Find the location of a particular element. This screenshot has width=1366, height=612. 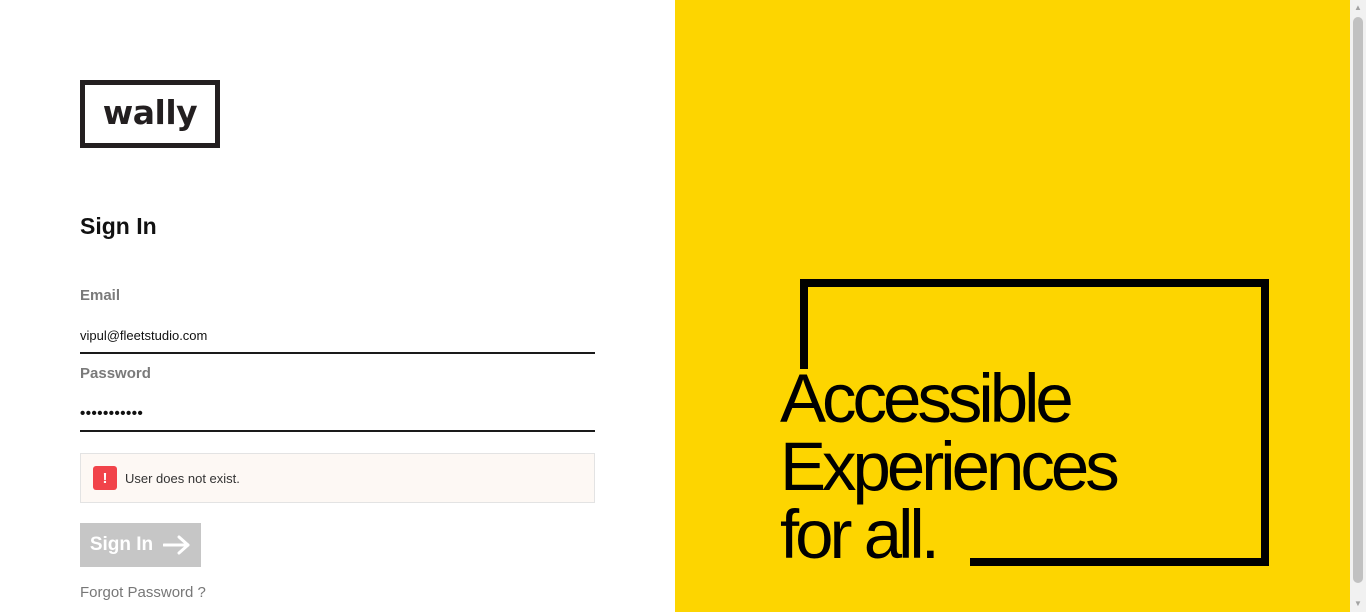

sign-in-button: Sign In is located at coordinates (140, 545).